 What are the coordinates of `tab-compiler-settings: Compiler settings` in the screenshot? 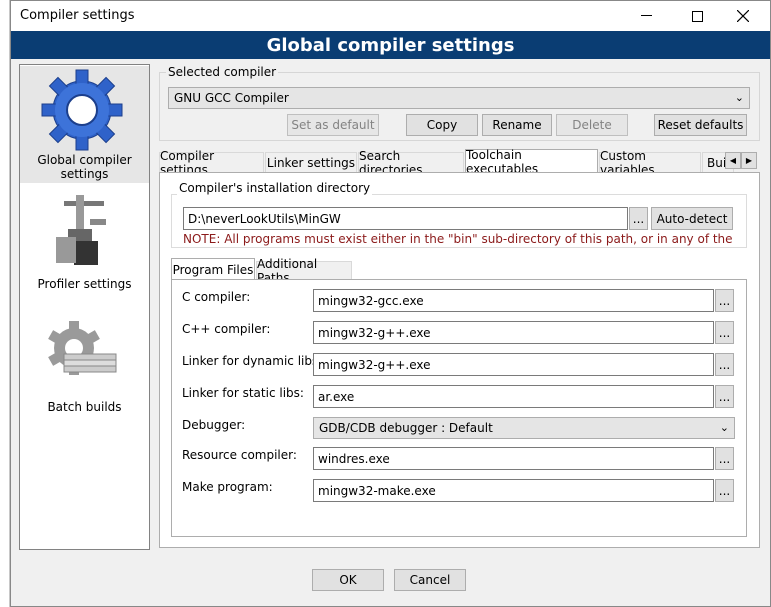 It's located at (211, 163).